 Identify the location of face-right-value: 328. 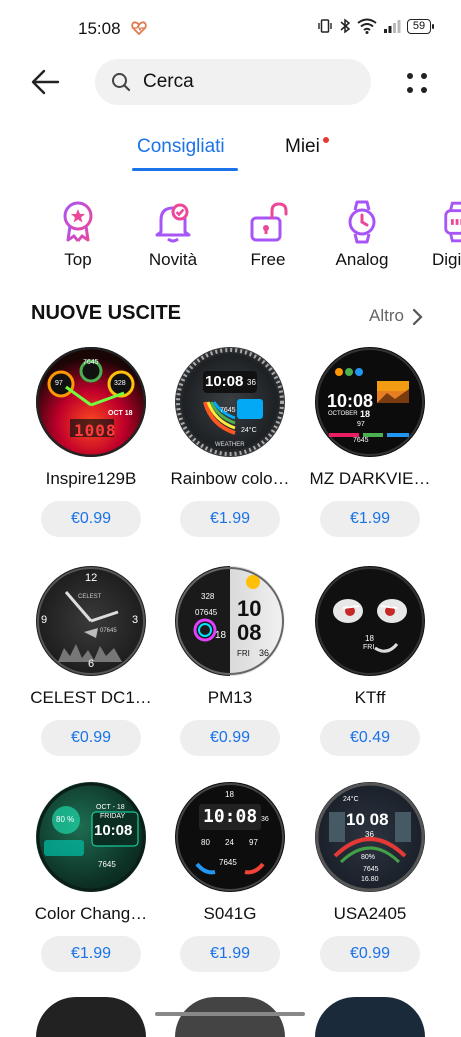
(120, 383).